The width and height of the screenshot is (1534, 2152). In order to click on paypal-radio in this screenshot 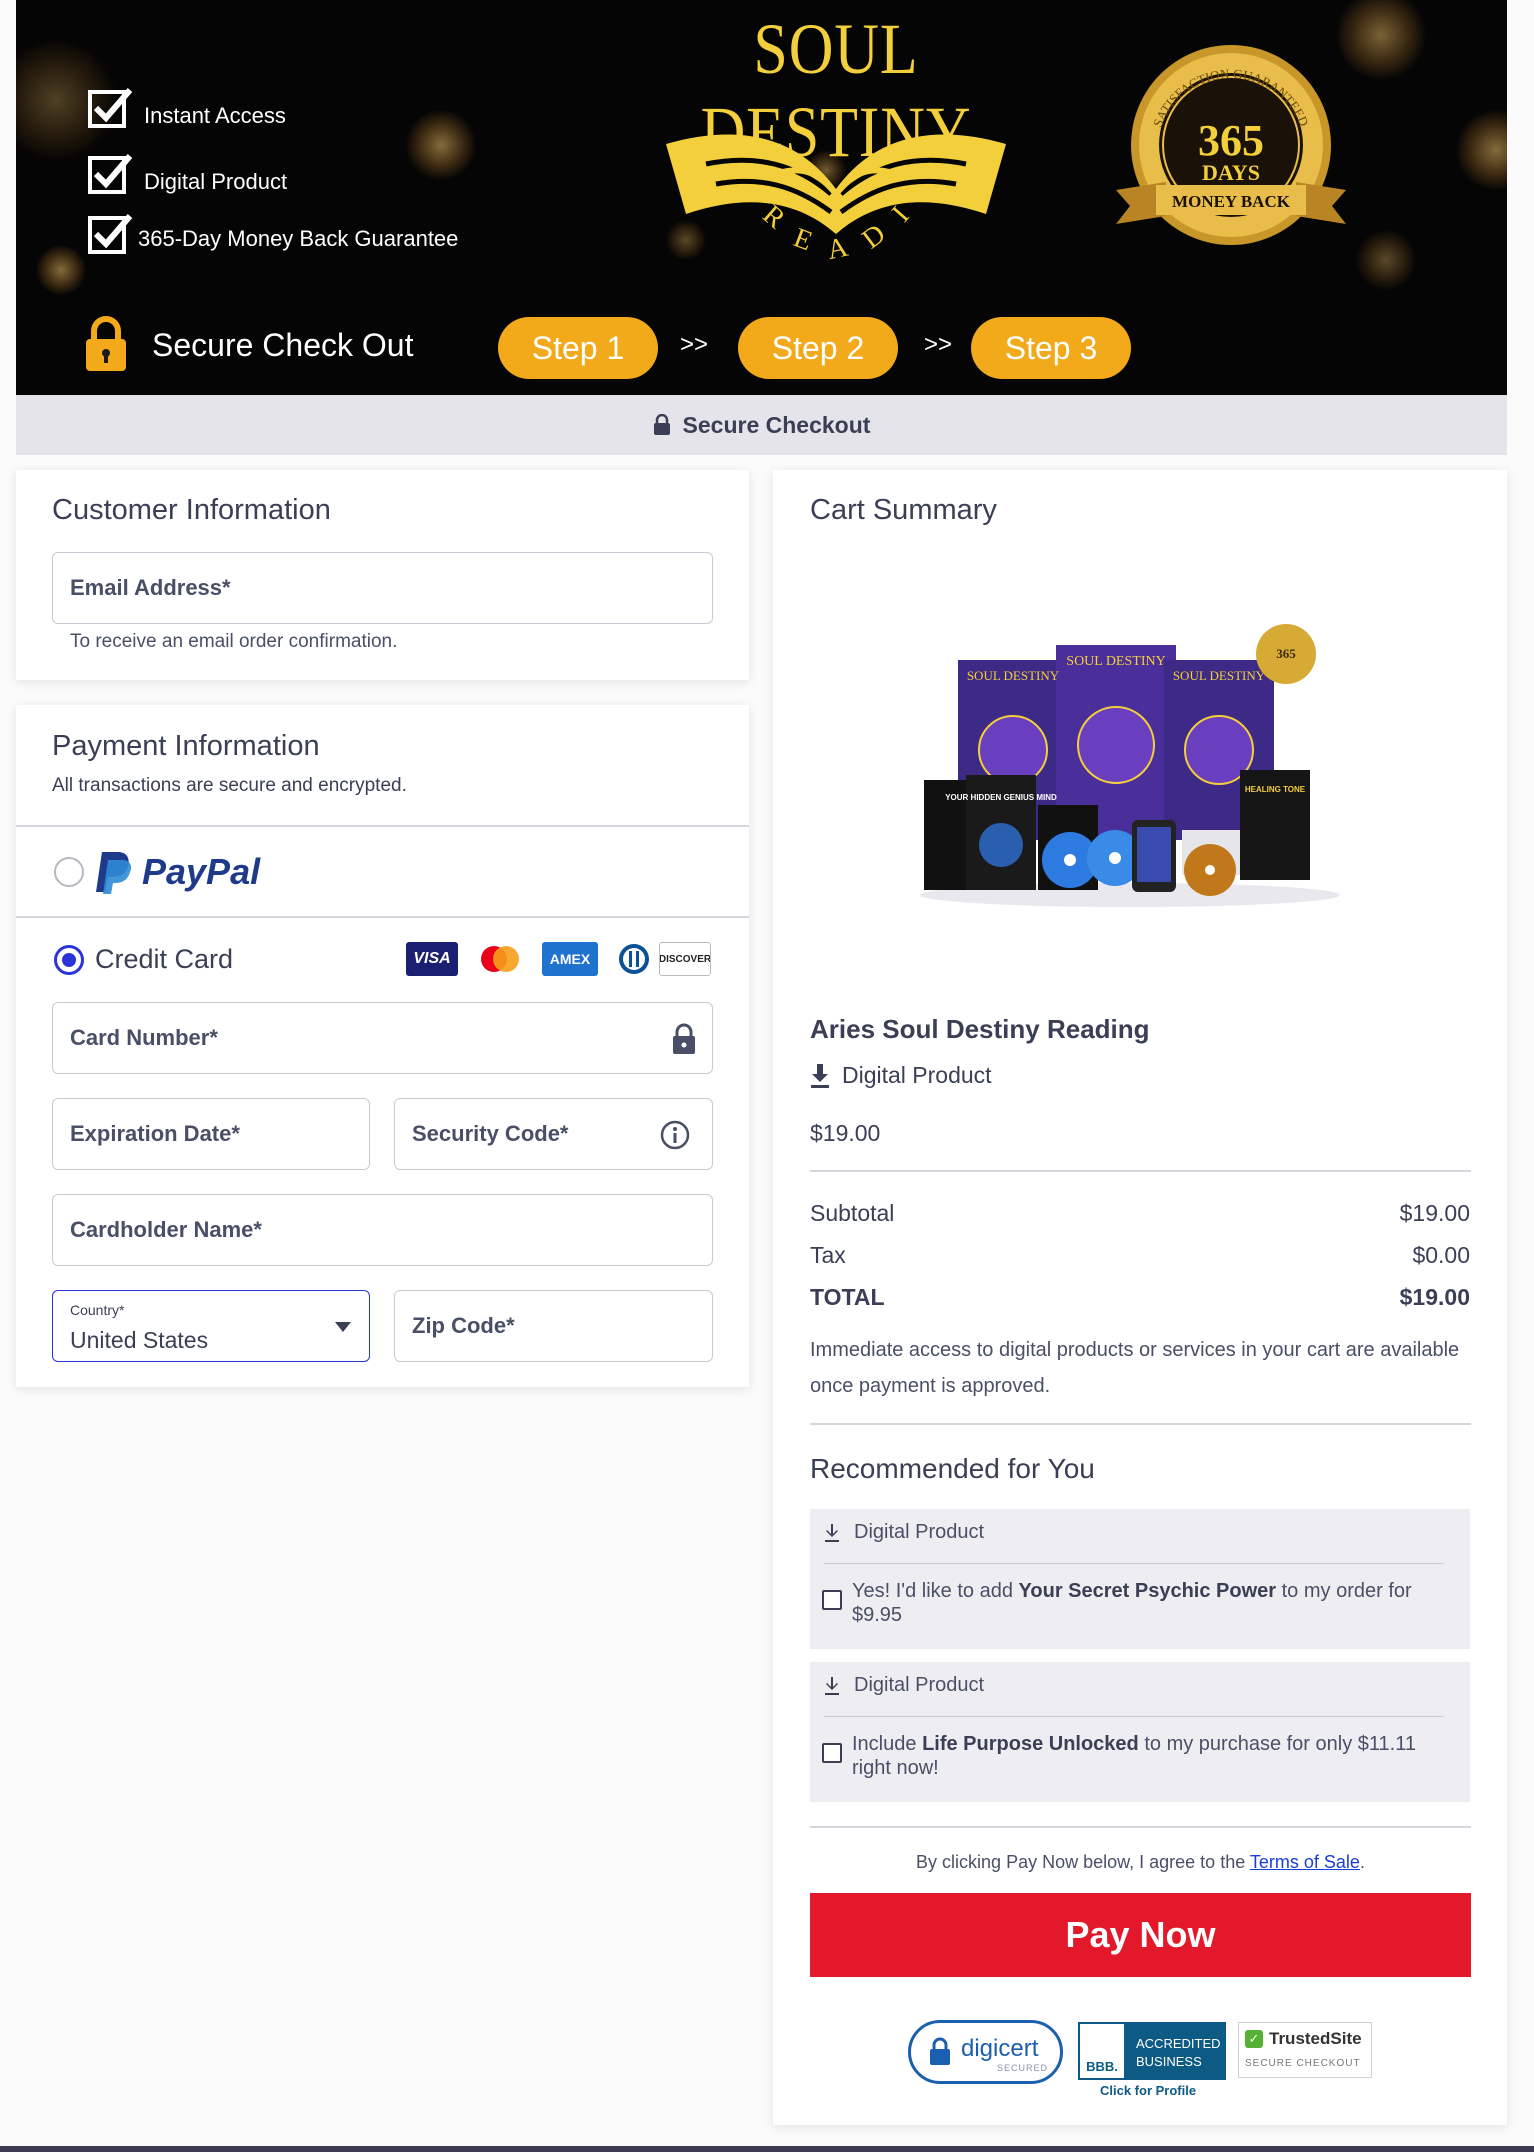, I will do `click(69, 872)`.